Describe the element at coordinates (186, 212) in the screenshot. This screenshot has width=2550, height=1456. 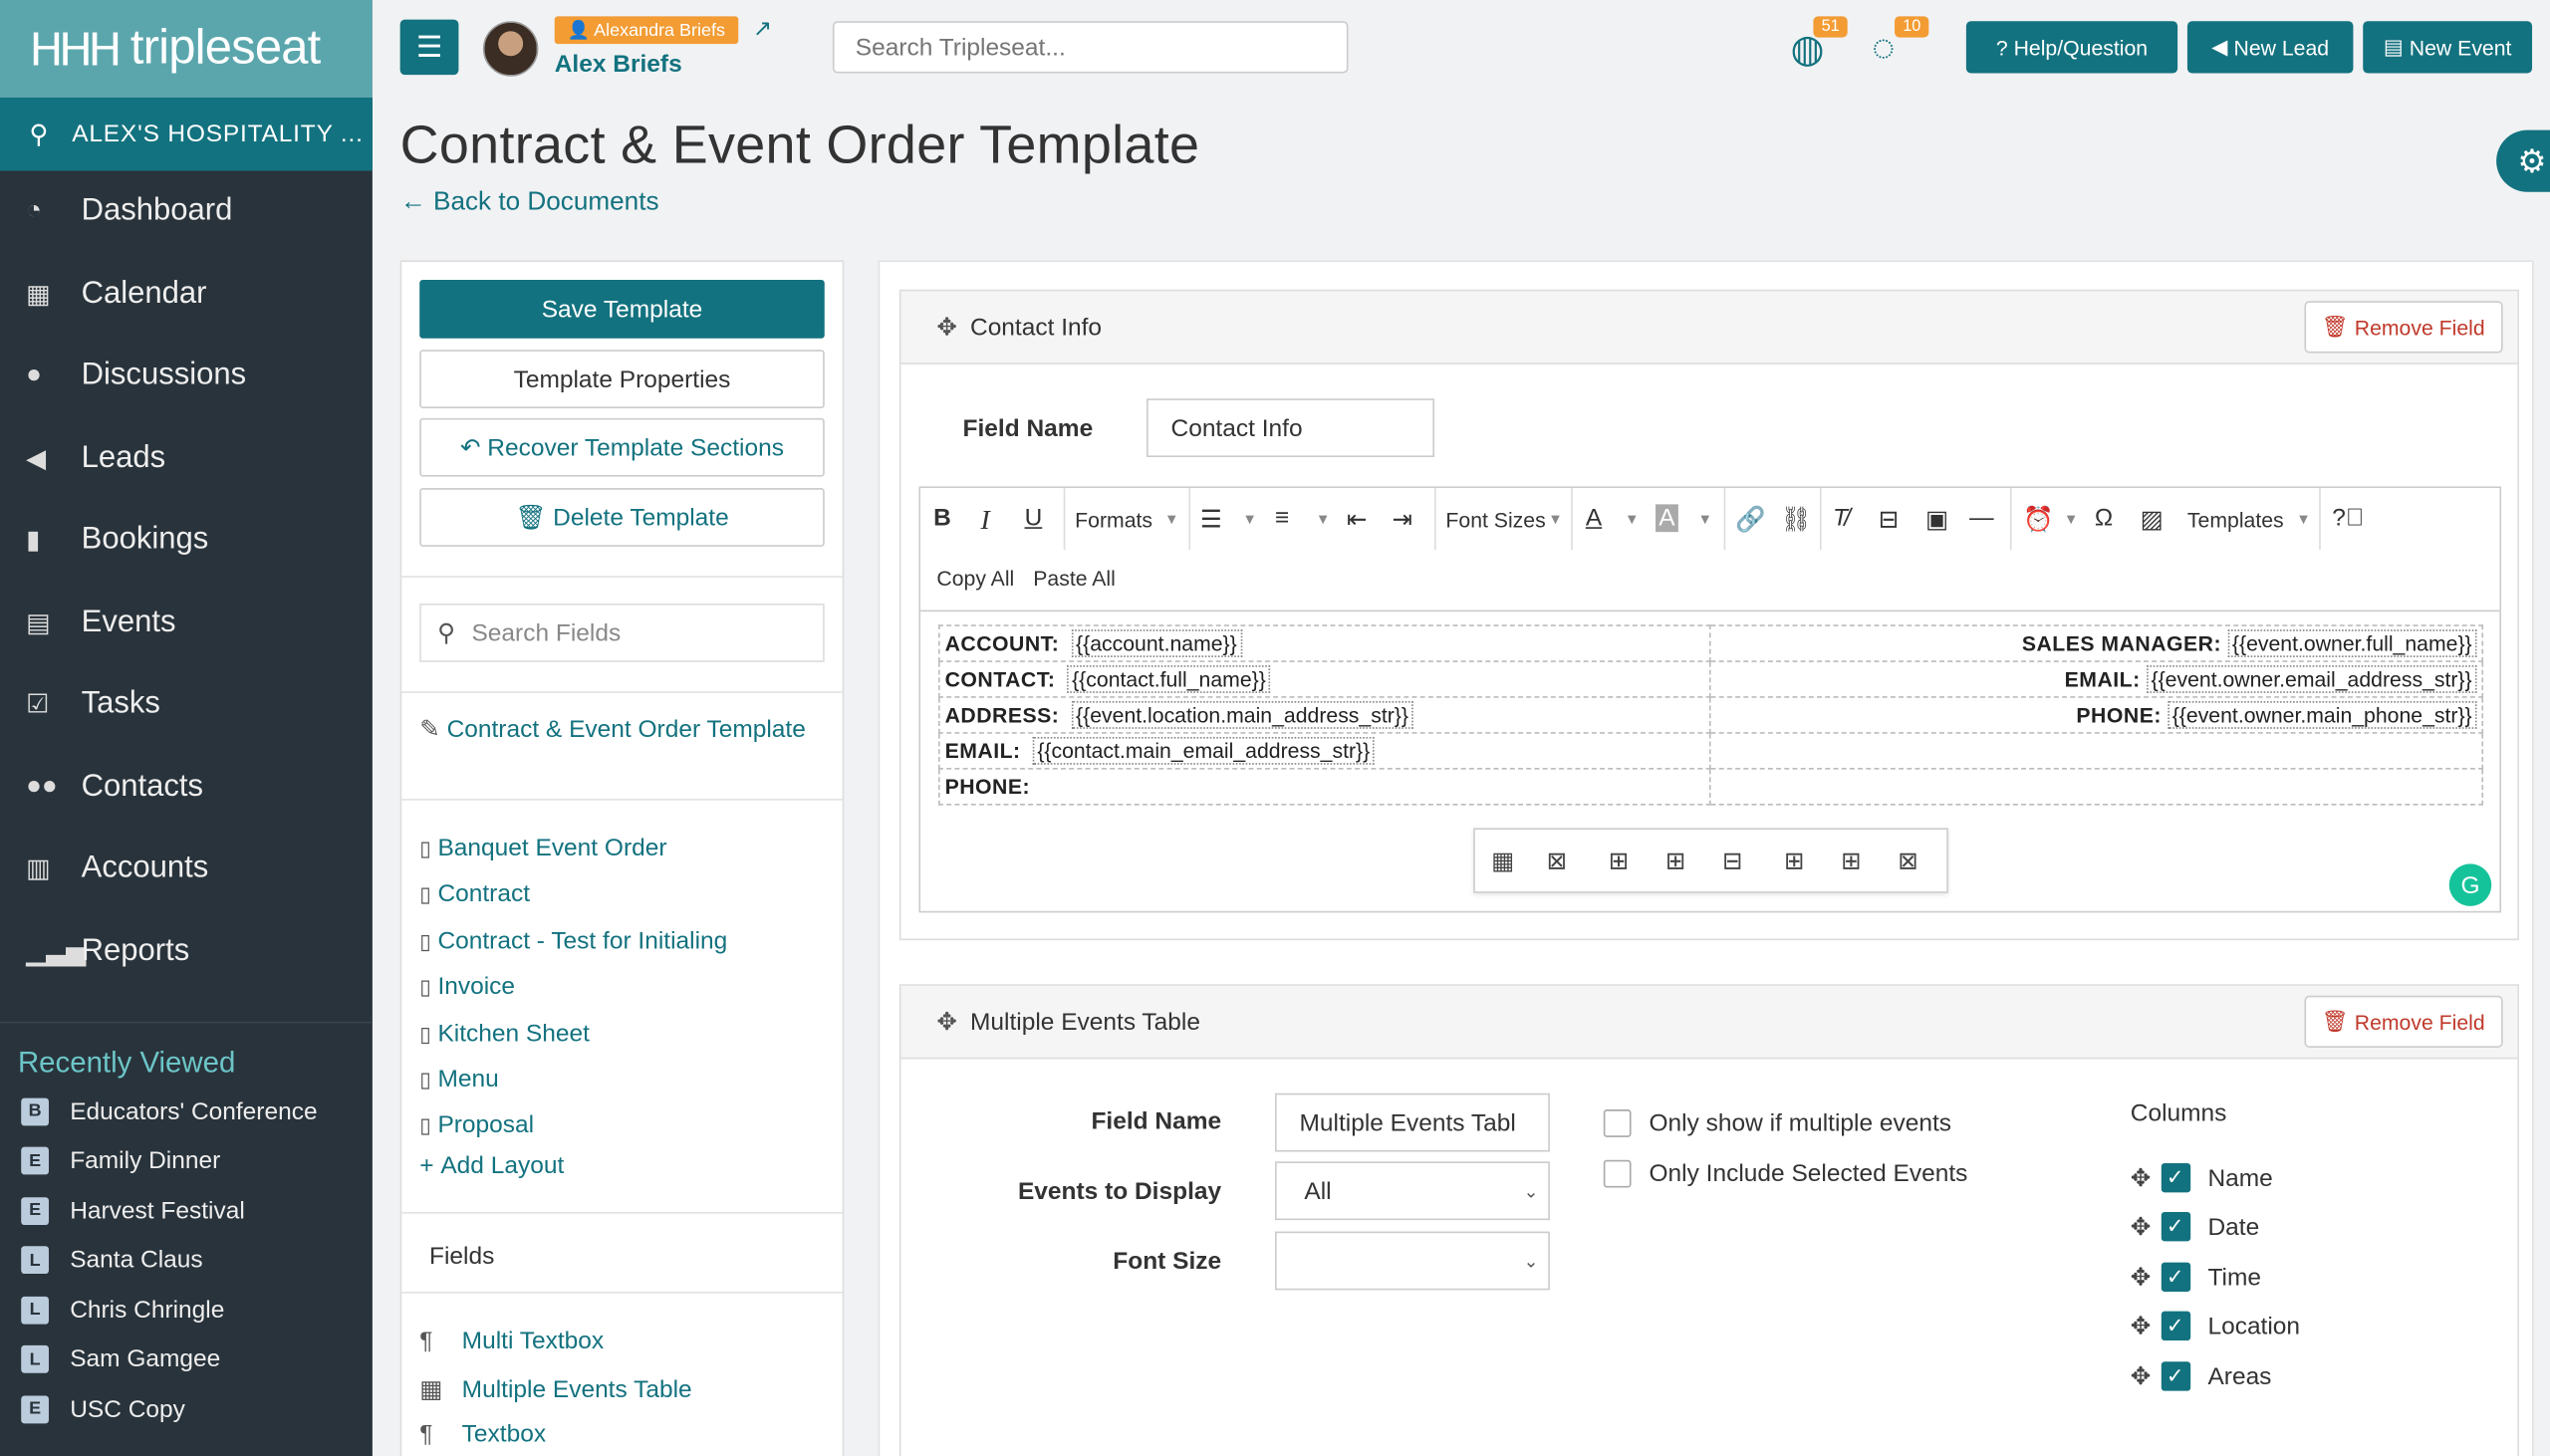
I see `nav-dashboard: ◔ Dashboard` at that location.